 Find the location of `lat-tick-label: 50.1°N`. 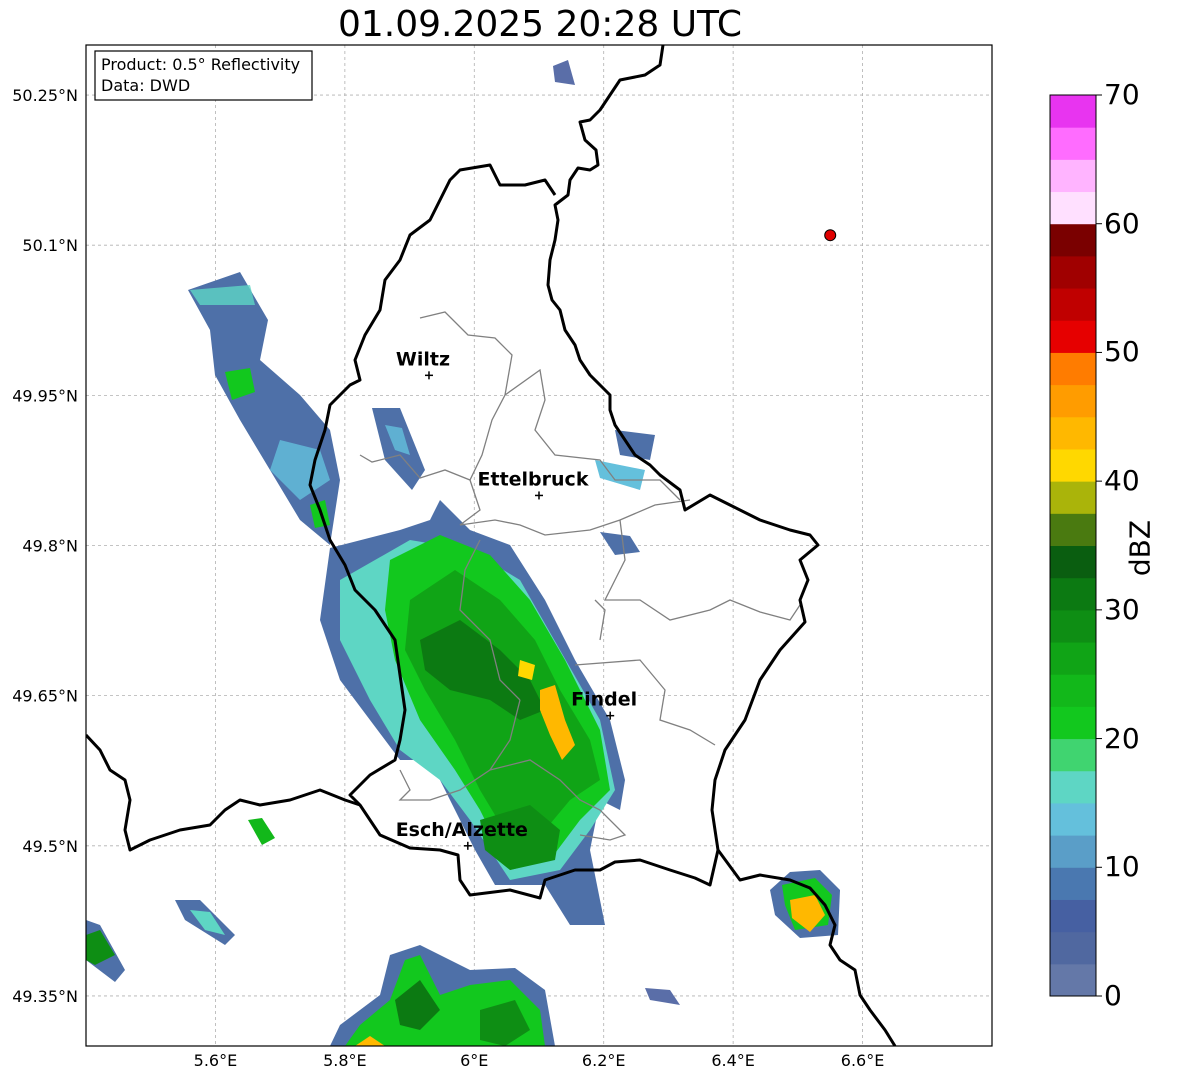

lat-tick-label: 50.1°N is located at coordinates (50, 245).